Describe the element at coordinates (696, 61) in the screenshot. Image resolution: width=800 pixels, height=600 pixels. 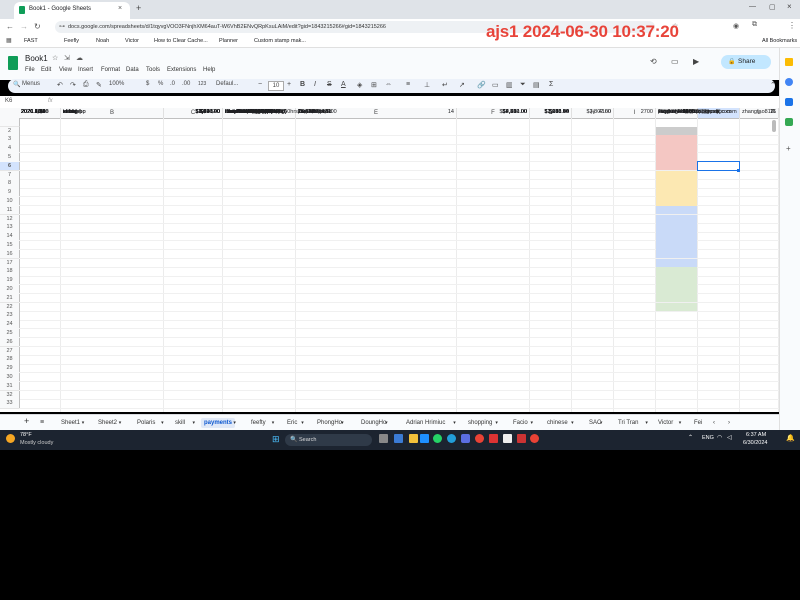
I see `meet-icon: ▶` at that location.